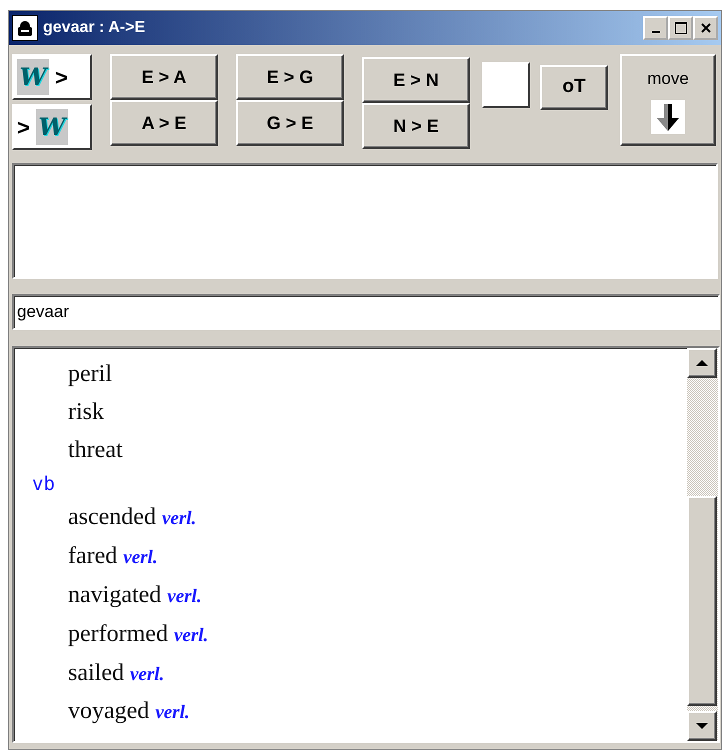  Describe the element at coordinates (416, 126) in the screenshot. I see `language-button: N > E` at that location.